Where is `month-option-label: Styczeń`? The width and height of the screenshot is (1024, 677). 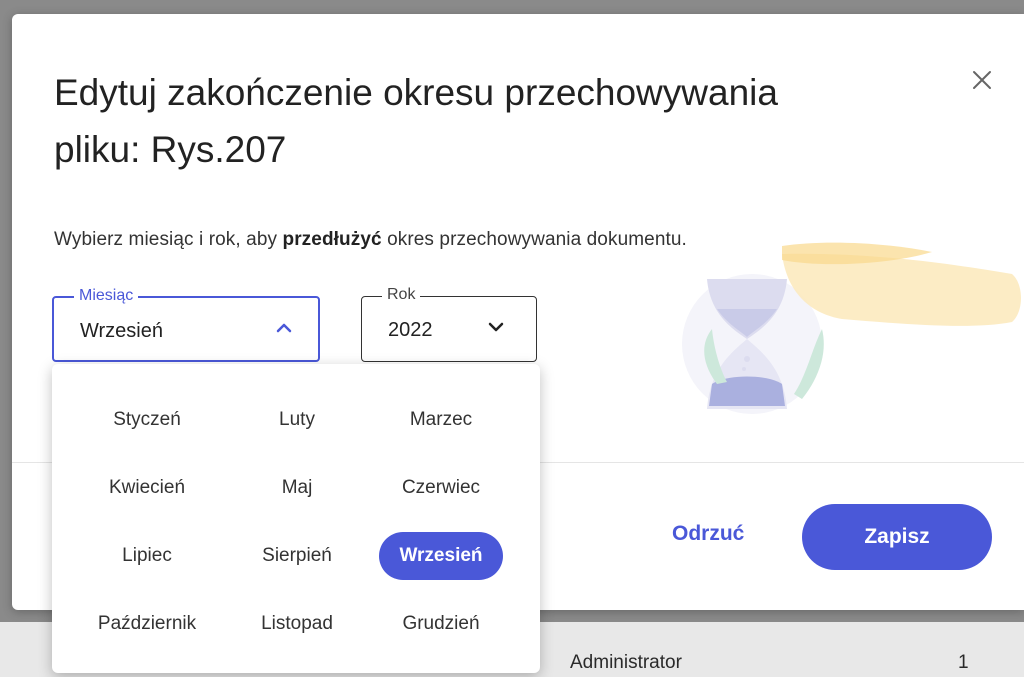 month-option-label: Styczeń is located at coordinates (147, 419).